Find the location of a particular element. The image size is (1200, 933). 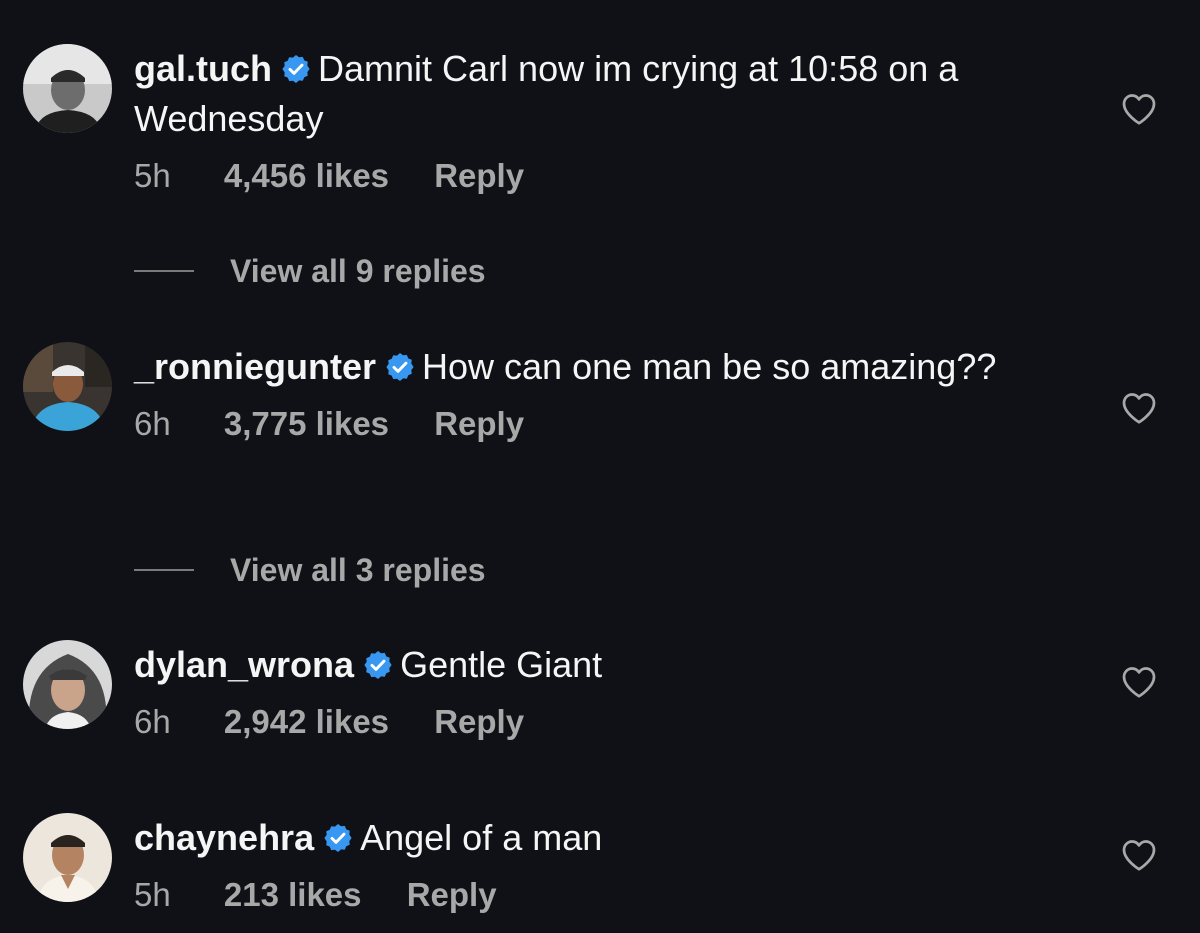

comment-username: chaynehra is located at coordinates (224, 837).